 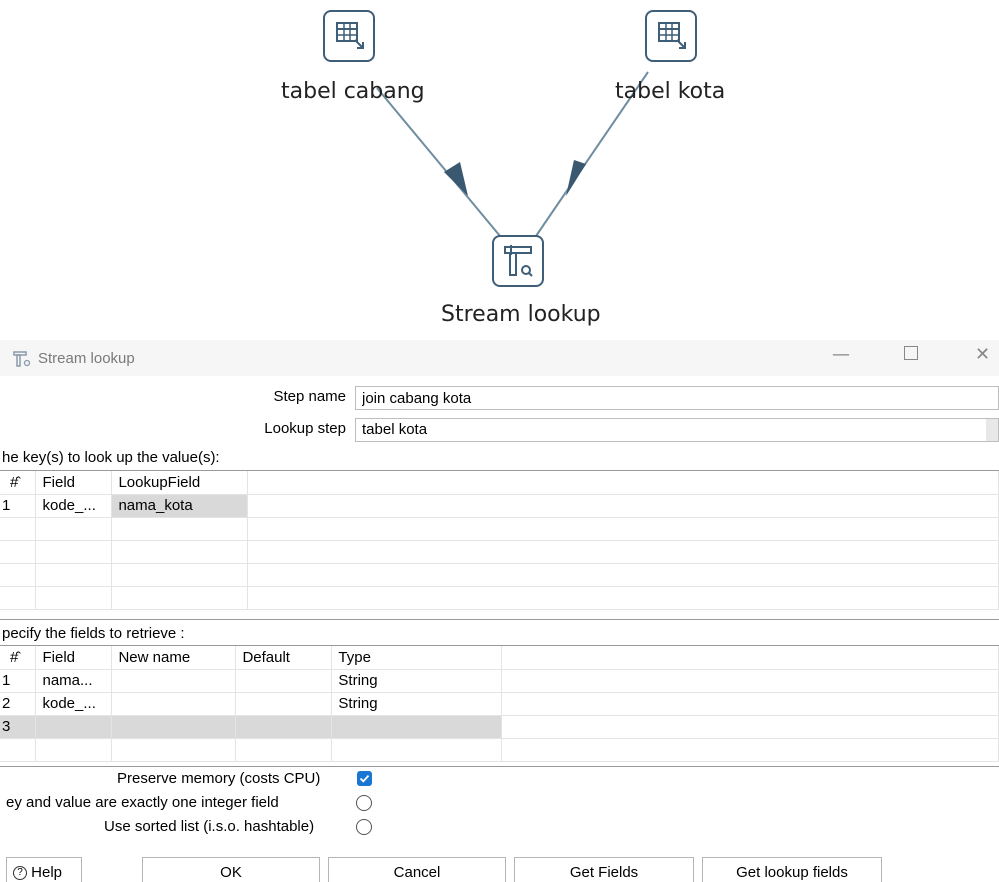 What do you see at coordinates (364, 803) in the screenshot?
I see `integer-field-radio` at bounding box center [364, 803].